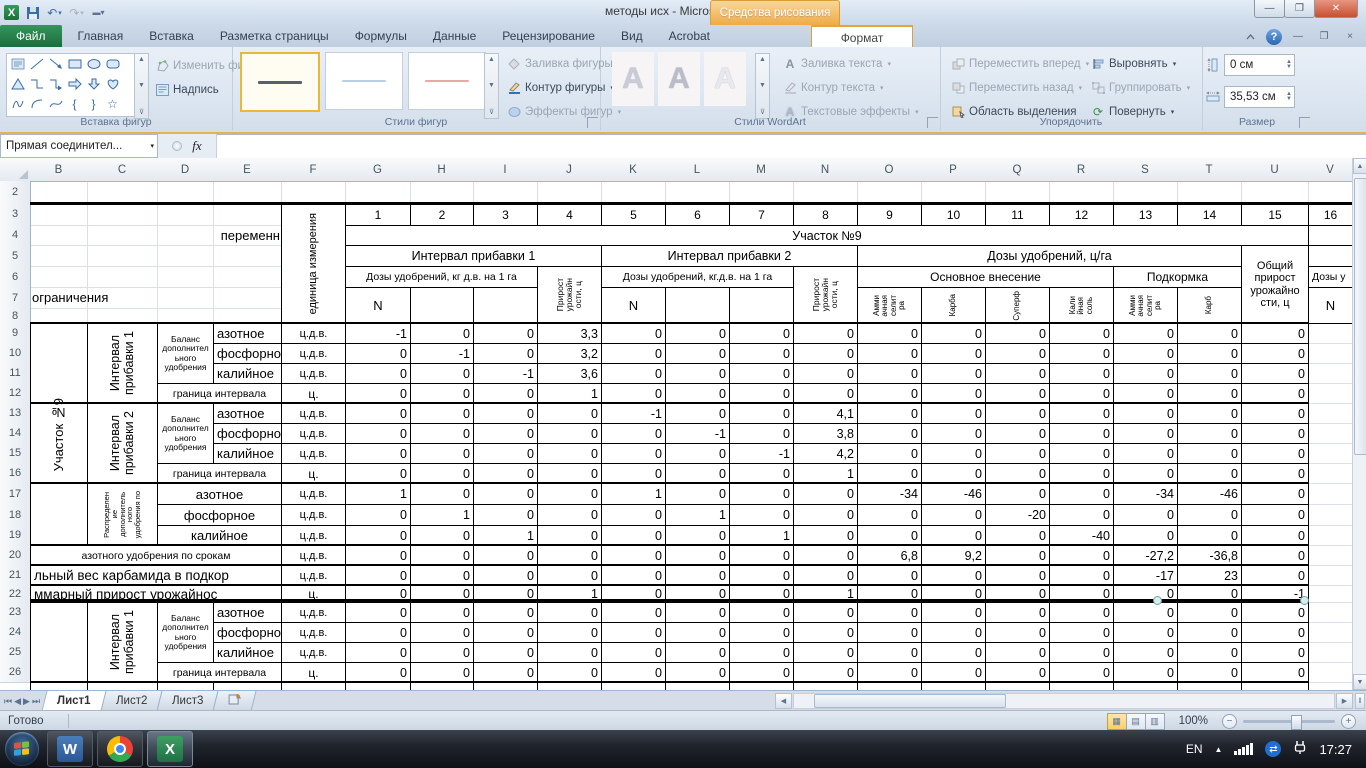 Image resolution: width=1366 pixels, height=768 pixels. I want to click on show-hidden-icons: ▲, so click(1219, 749).